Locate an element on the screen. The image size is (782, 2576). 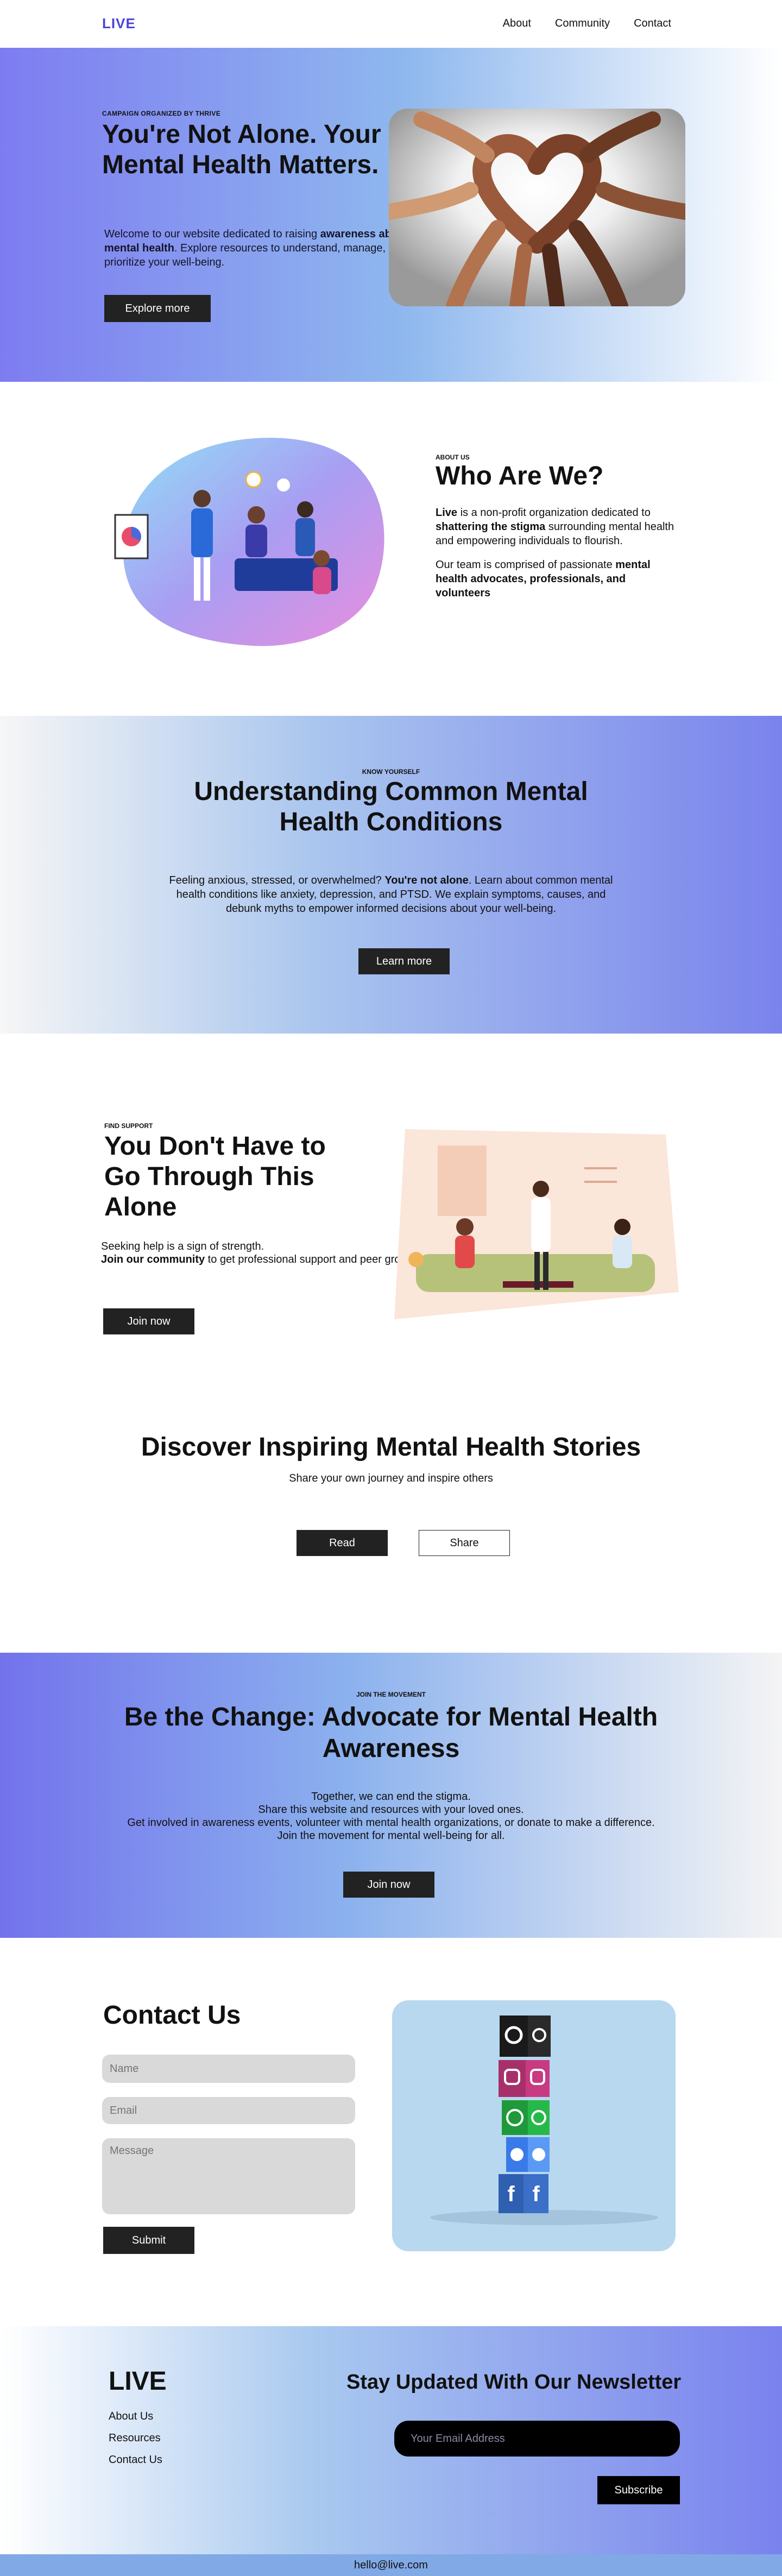
footer-links: About Us Resources Contact Us is located at coordinates (135, 2438).